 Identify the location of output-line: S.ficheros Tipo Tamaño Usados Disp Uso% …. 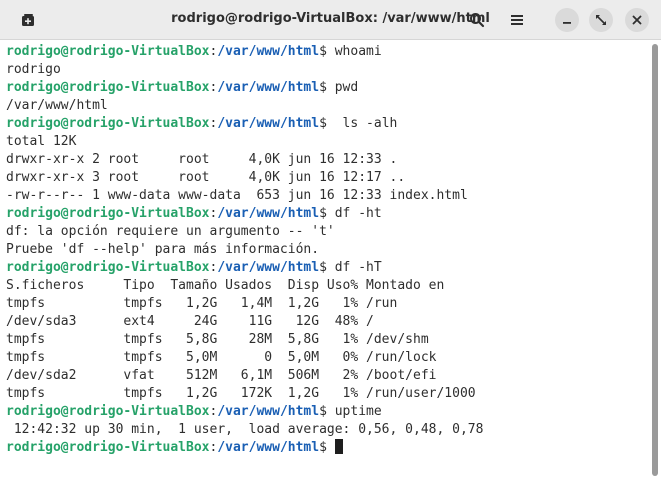
(225, 285).